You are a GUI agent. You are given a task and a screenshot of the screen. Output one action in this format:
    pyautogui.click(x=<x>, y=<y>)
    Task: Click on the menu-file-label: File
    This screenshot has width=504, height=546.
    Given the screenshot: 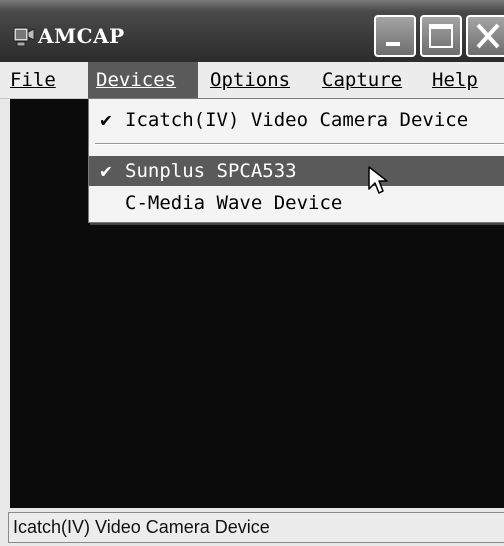 What is the action you would take?
    pyautogui.click(x=33, y=80)
    